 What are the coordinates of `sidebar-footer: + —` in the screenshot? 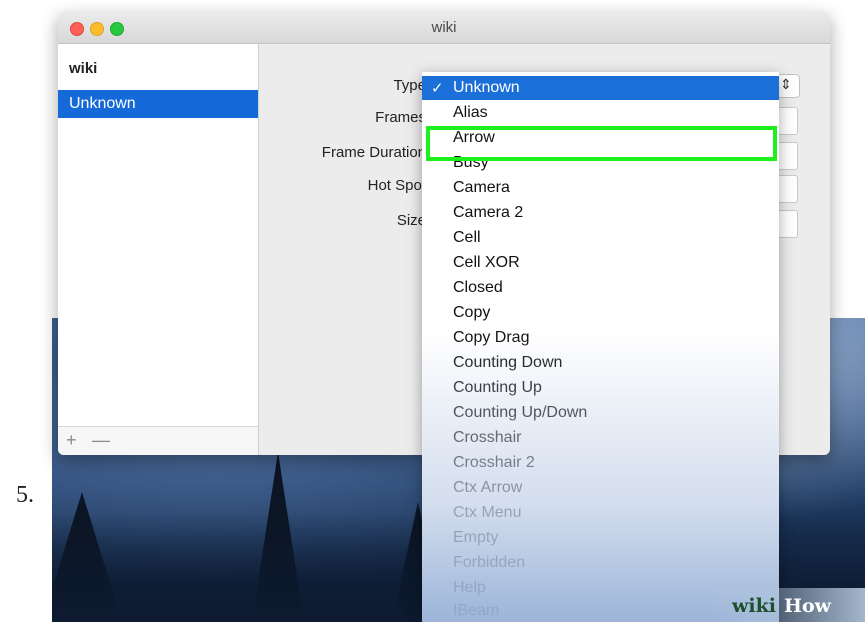 It's located at (158, 440).